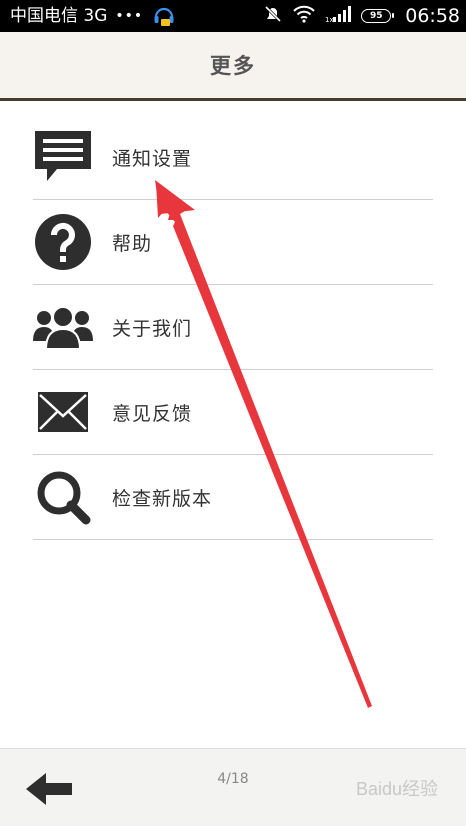 The width and height of the screenshot is (466, 826). What do you see at coordinates (152, 413) in the screenshot?
I see `menu-item-label: 意见反馈` at bounding box center [152, 413].